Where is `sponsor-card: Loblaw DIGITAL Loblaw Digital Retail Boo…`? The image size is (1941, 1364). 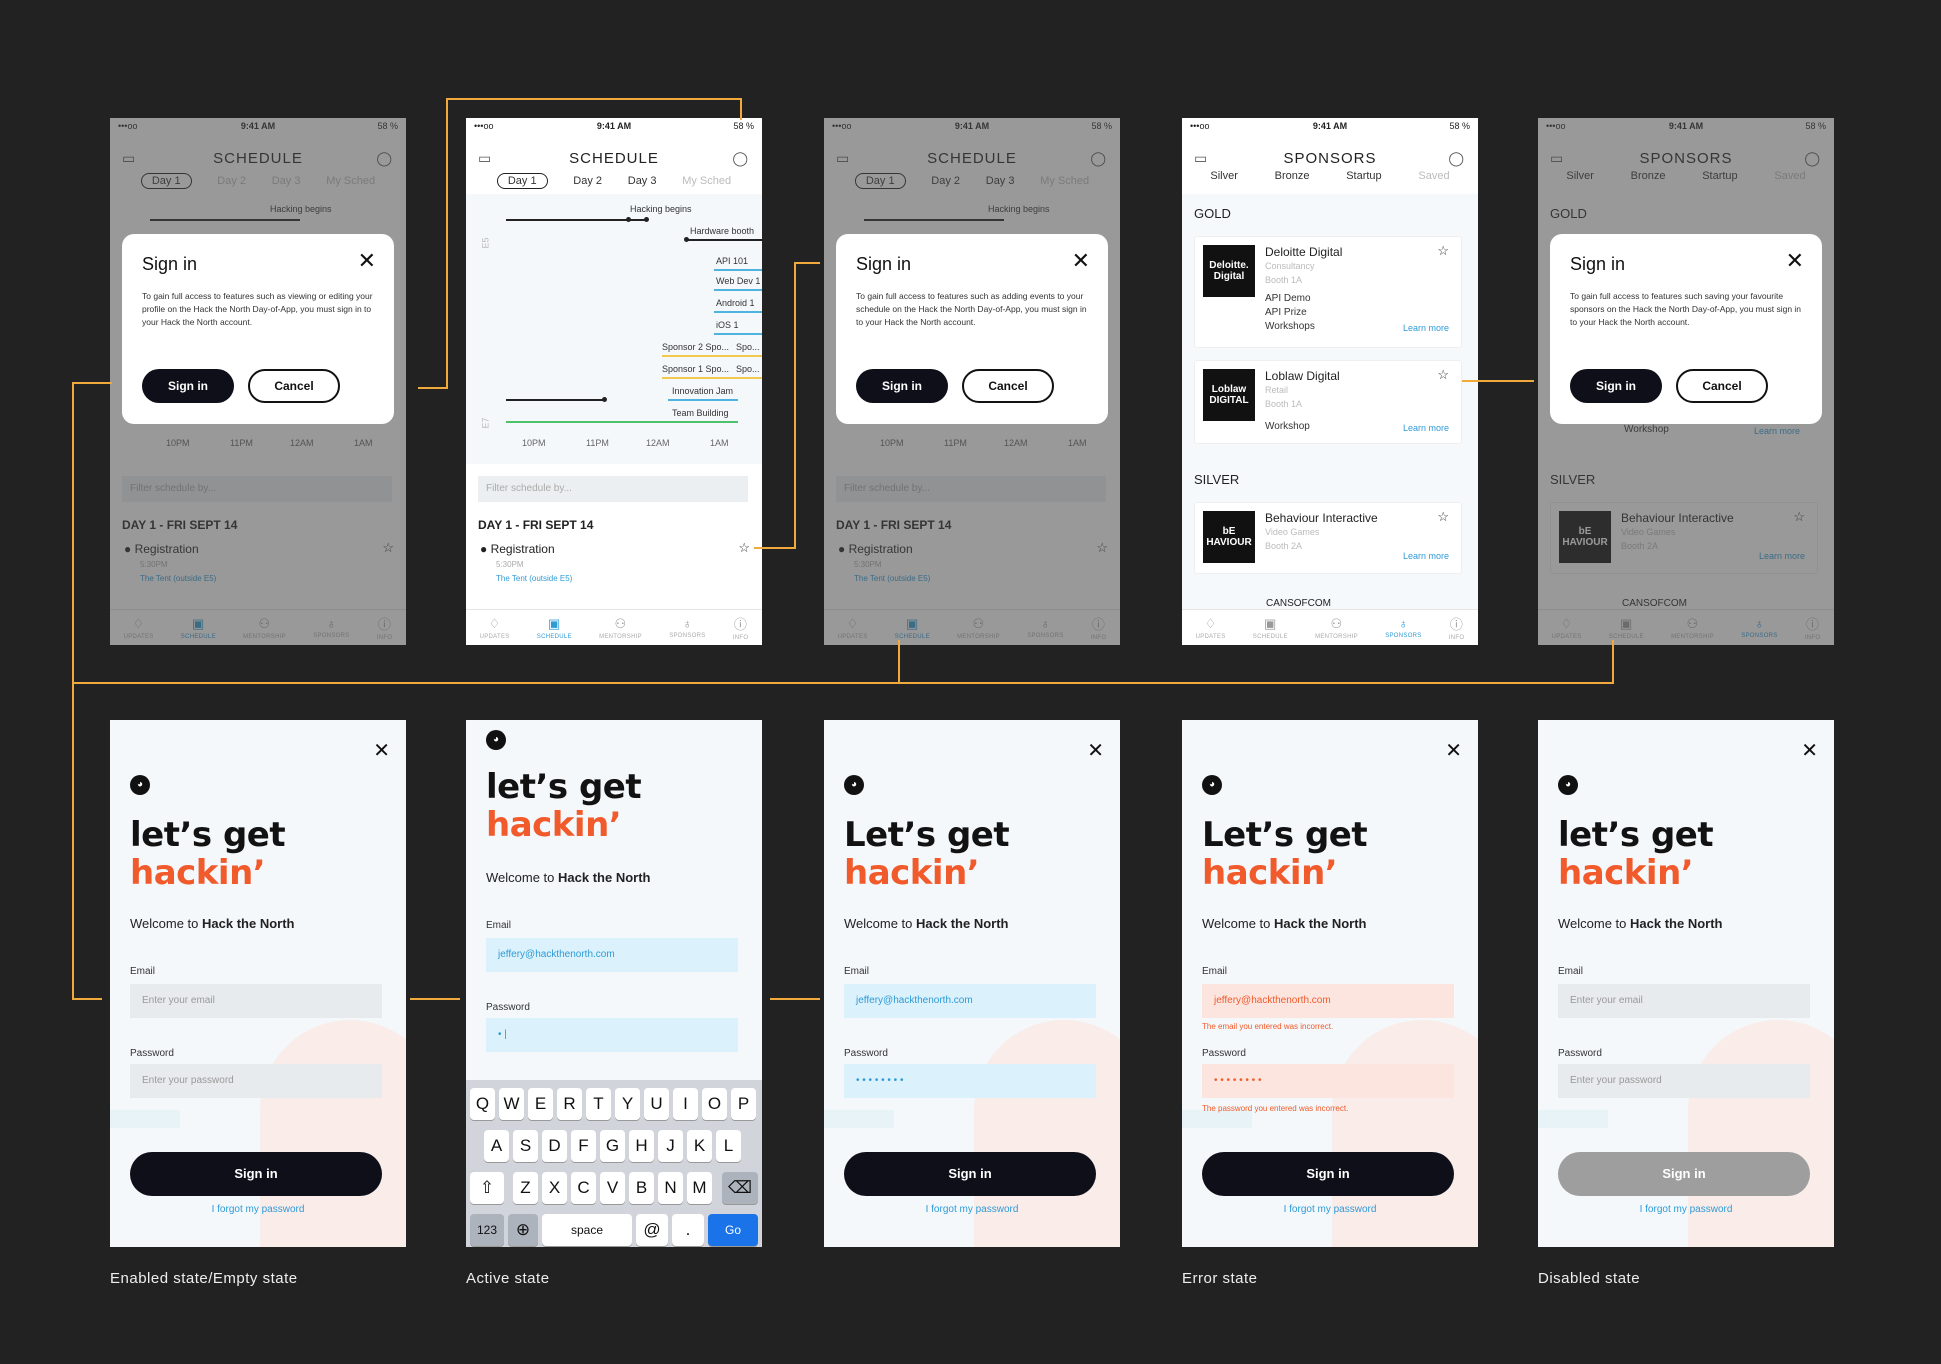 sponsor-card: Loblaw DIGITAL Loblaw Digital Retail Boo… is located at coordinates (1328, 402).